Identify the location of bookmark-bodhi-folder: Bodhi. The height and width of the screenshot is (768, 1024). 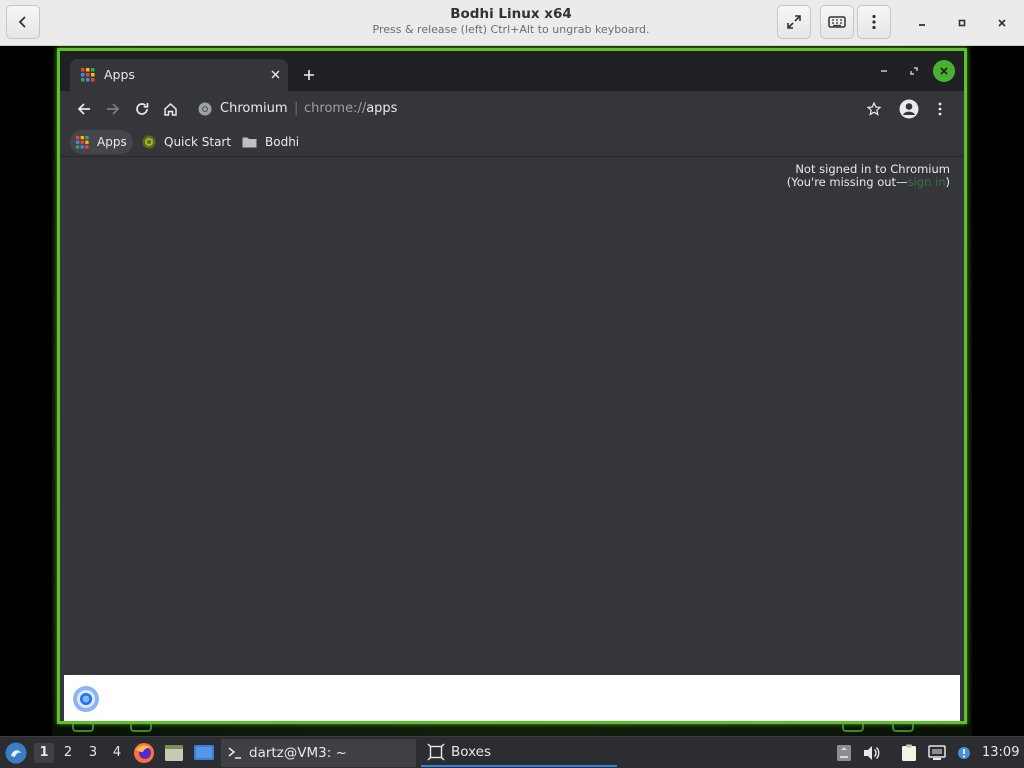
(270, 142).